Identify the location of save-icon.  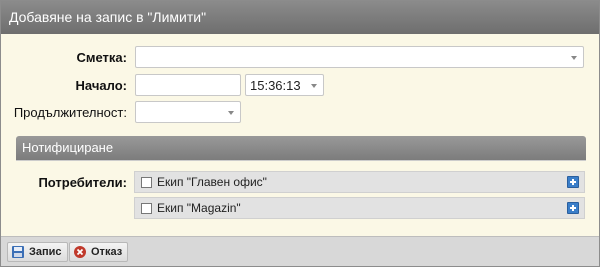
(18, 252).